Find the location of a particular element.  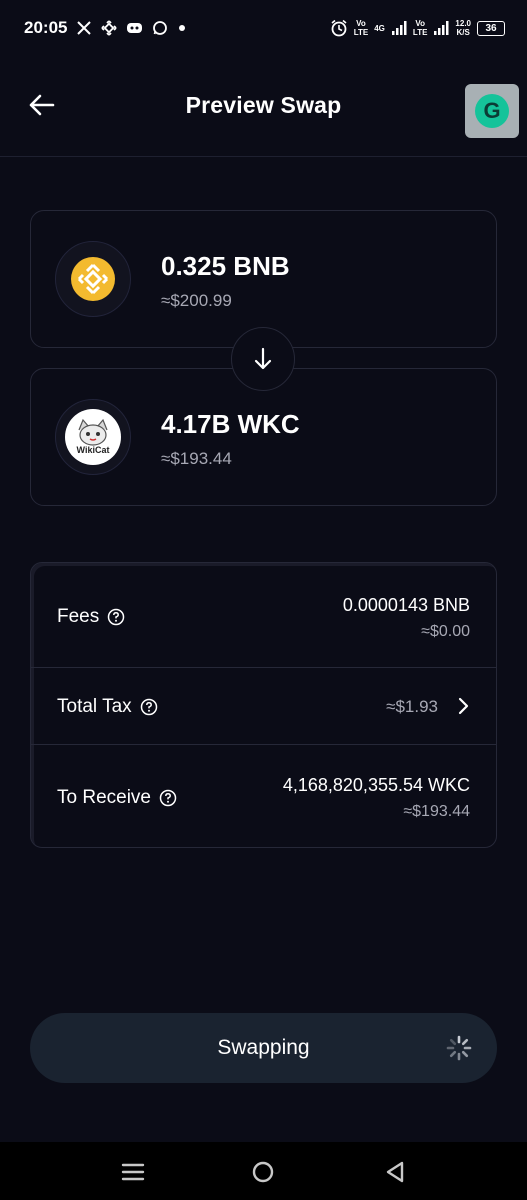

header: Preview Swap G is located at coordinates (263, 106).